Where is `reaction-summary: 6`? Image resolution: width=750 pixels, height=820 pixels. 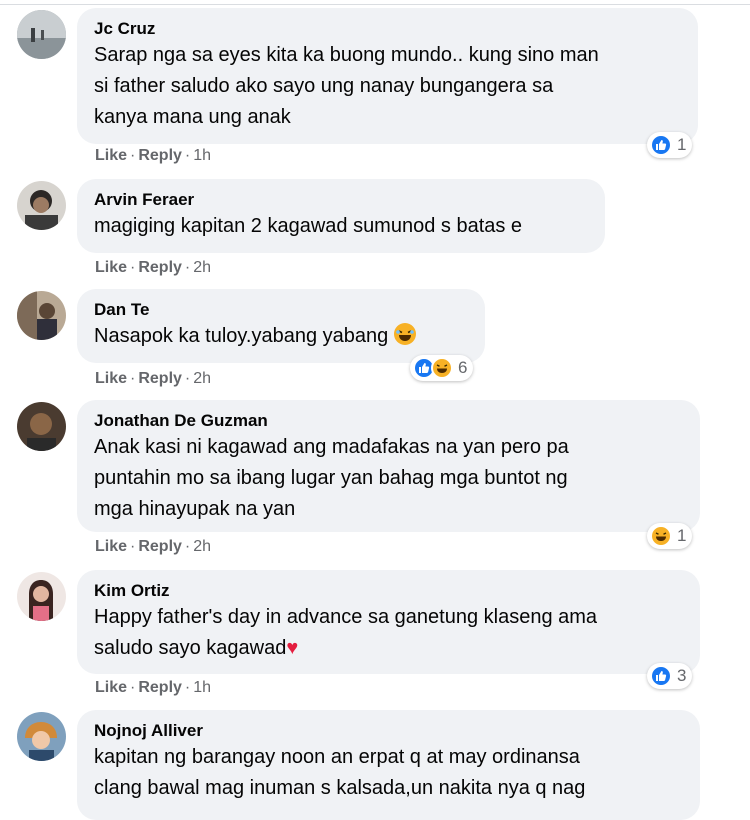 reaction-summary: 6 is located at coordinates (442, 368).